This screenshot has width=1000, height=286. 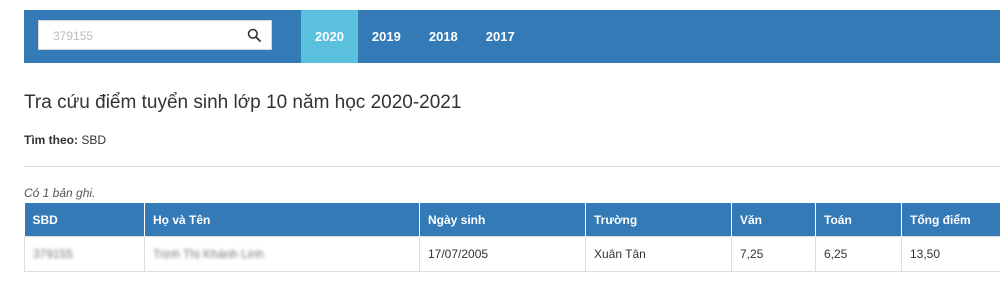 What do you see at coordinates (773, 220) in the screenshot?
I see `header-literature: Văn` at bounding box center [773, 220].